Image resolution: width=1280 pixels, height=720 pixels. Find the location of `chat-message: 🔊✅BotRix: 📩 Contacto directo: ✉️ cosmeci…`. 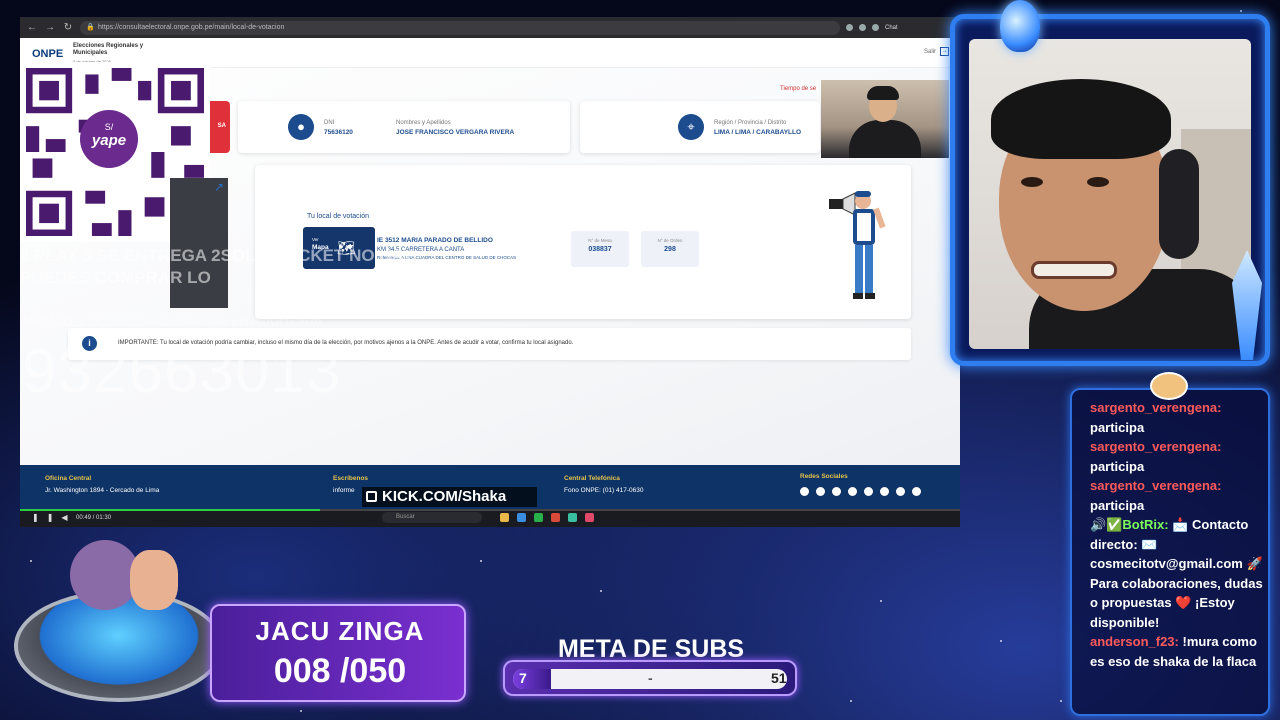

chat-message: 🔊✅BotRix: 📩 Contacto directo: ✉️ cosmeci… is located at coordinates (1178, 573).